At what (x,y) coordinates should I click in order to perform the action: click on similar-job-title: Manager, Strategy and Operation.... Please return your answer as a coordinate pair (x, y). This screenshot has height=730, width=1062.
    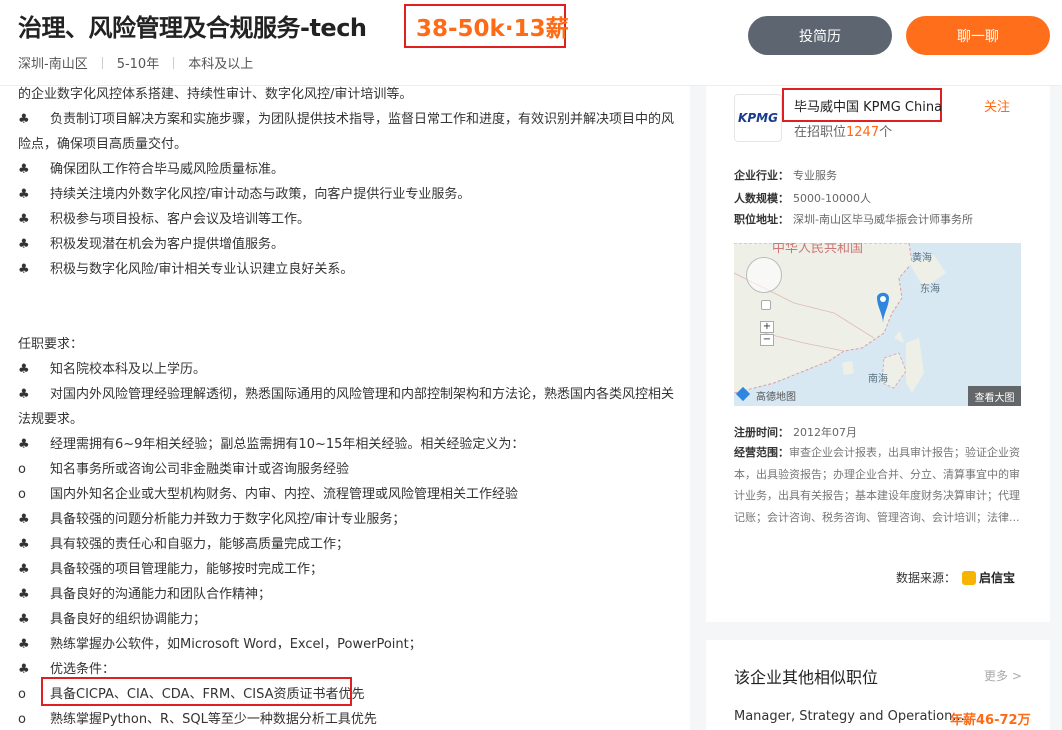
    Looking at the image, I should click on (849, 716).